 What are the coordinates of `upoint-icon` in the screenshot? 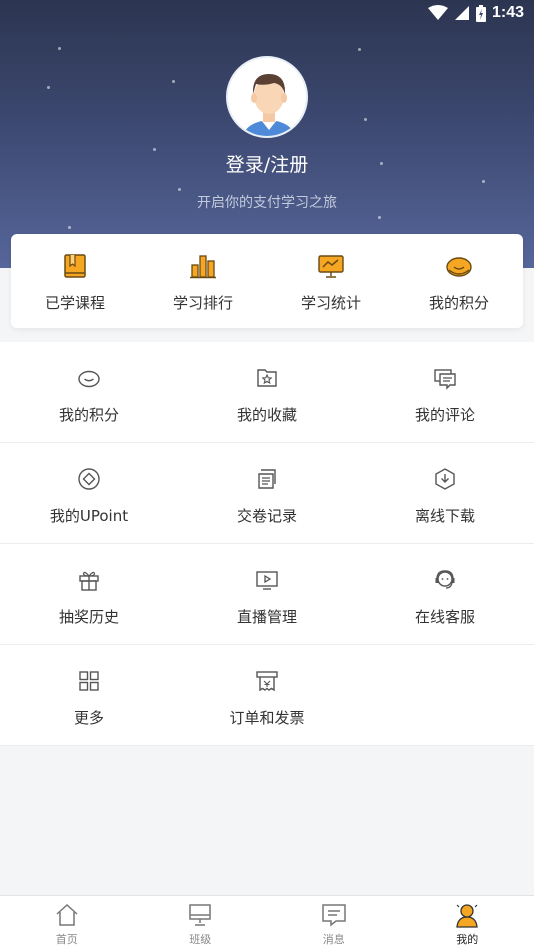 It's located at (89, 479).